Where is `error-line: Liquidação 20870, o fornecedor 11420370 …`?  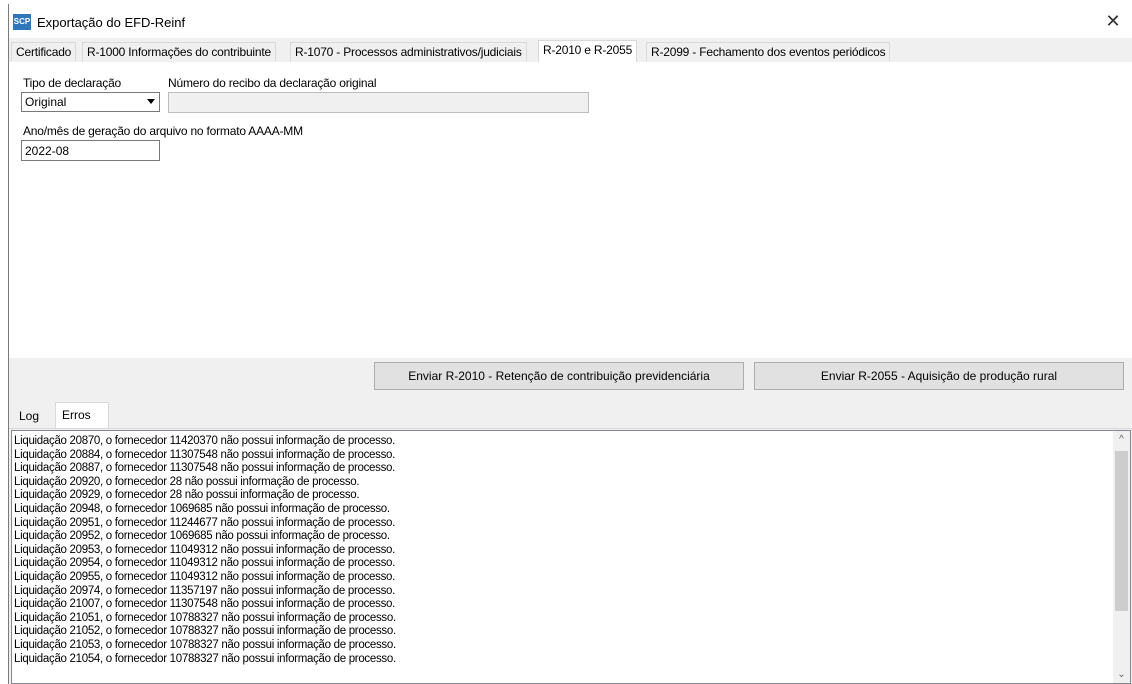
error-line: Liquidação 20870, o fornecedor 11420370 … is located at coordinates (205, 441).